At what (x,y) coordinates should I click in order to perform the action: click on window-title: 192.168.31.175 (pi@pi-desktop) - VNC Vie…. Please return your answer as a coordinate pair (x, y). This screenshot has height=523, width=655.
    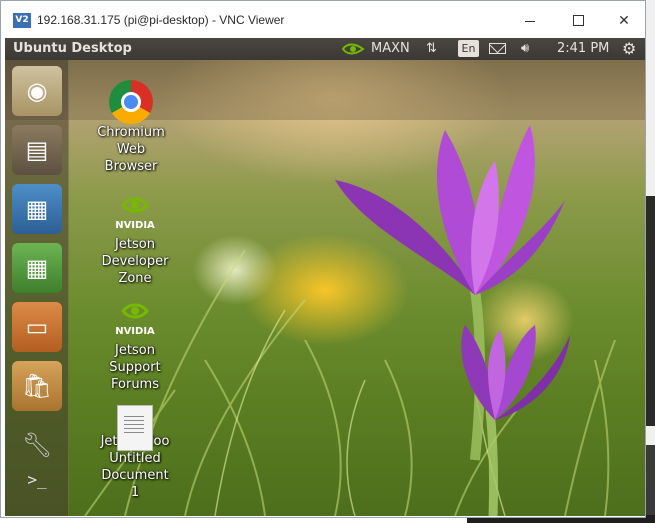
    Looking at the image, I should click on (161, 20).